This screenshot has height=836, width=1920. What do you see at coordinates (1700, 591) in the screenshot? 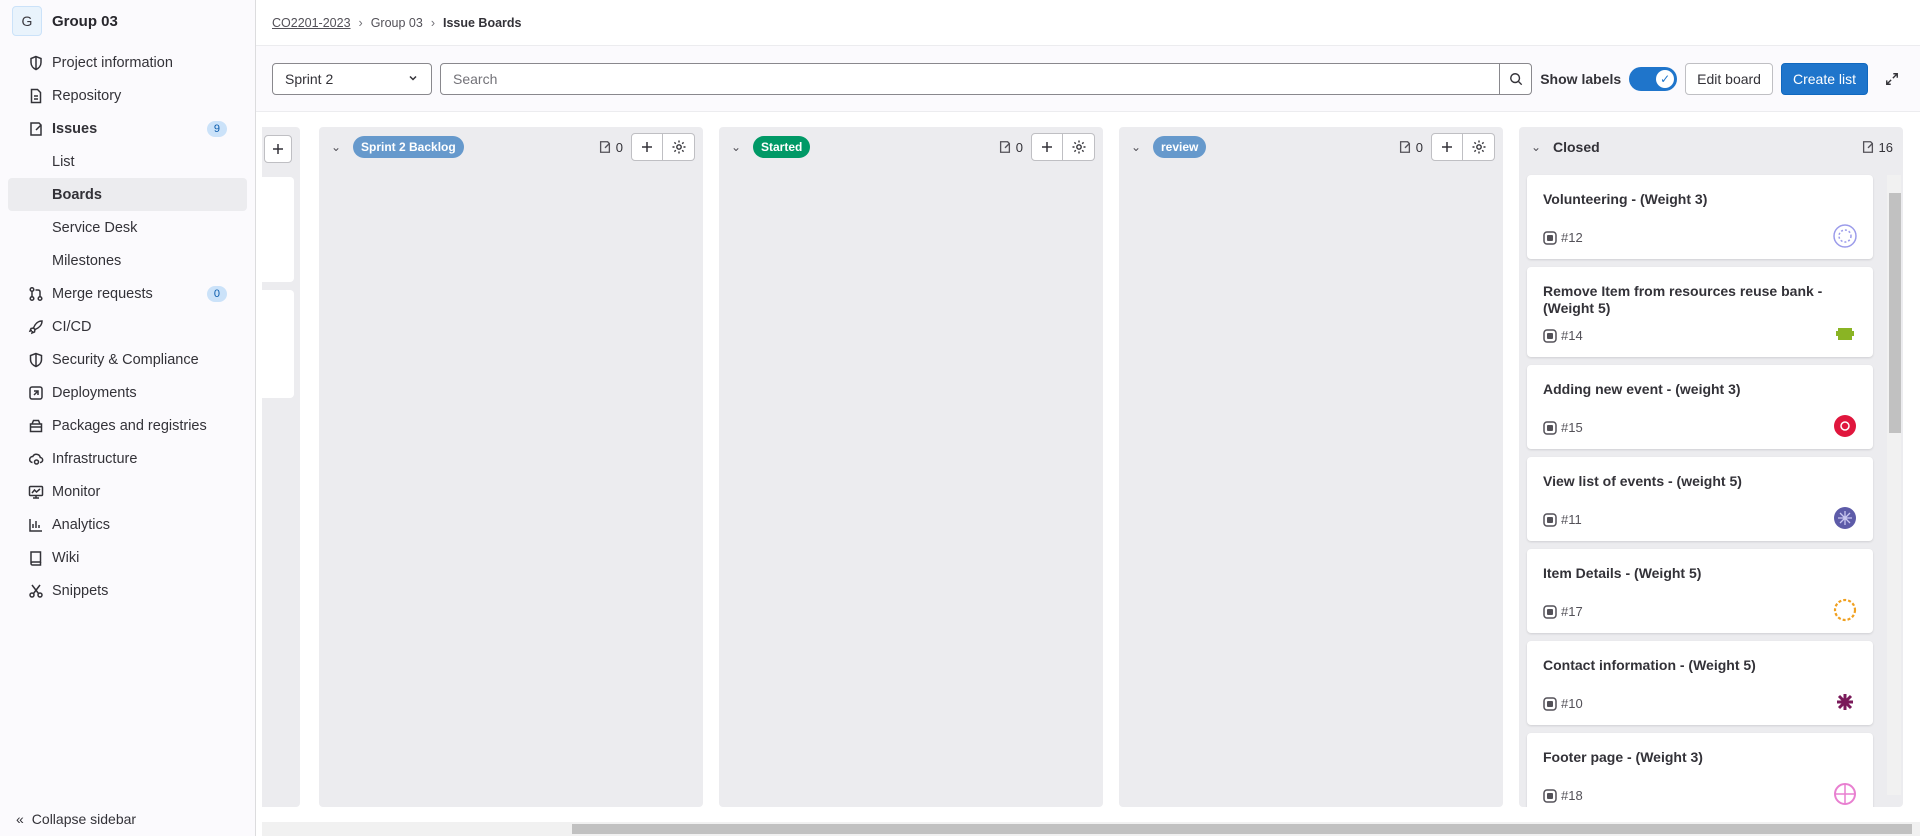
I see `issue-card: Item Details - (Weight 5) #17` at bounding box center [1700, 591].